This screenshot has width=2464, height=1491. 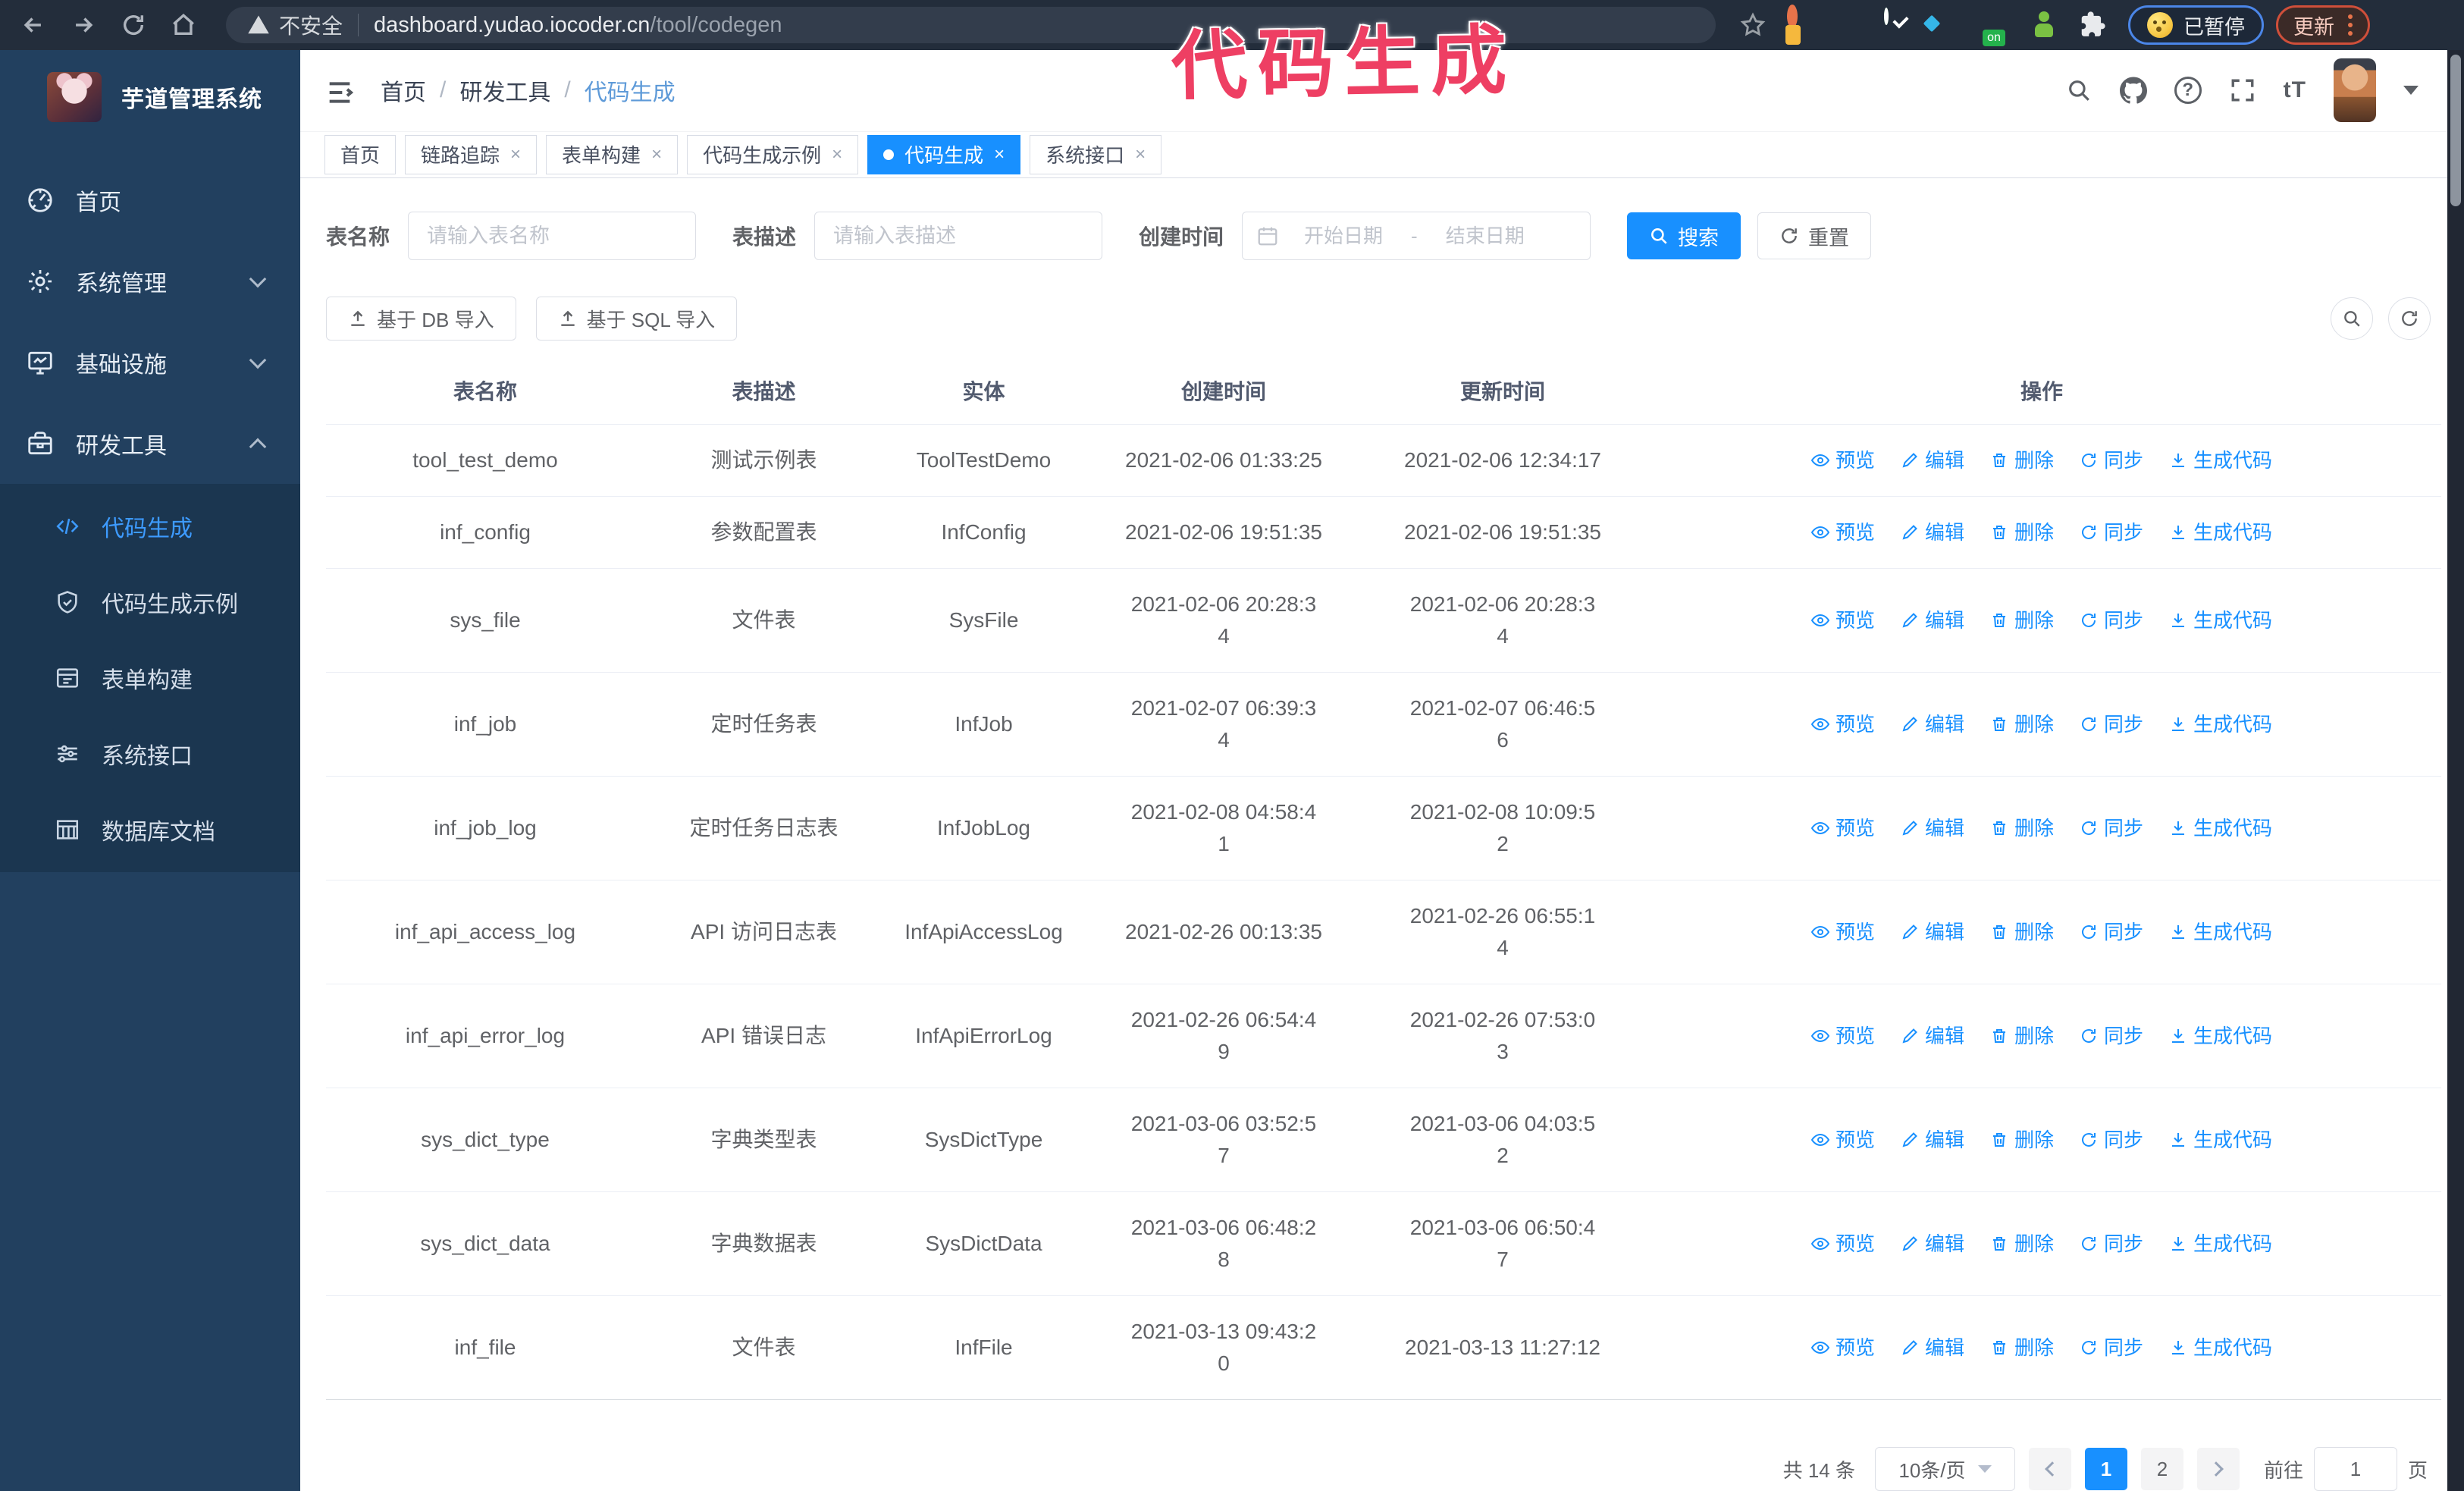 What do you see at coordinates (83, 25) in the screenshot?
I see `forward-button` at bounding box center [83, 25].